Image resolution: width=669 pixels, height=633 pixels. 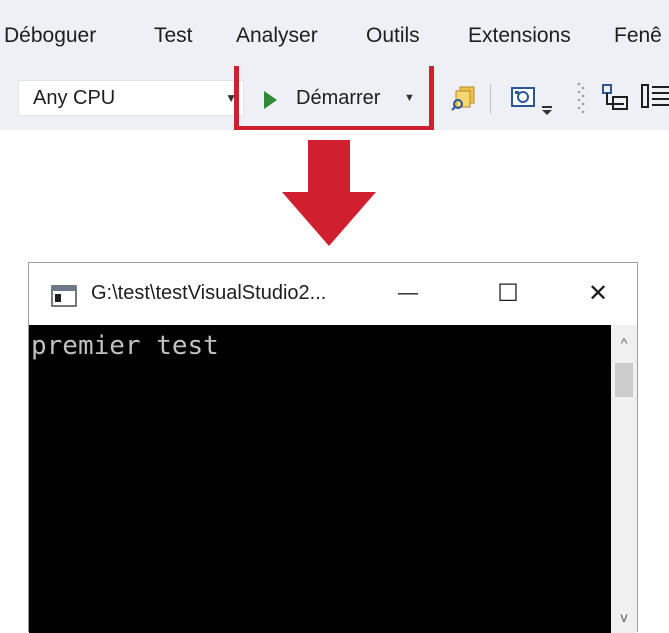 What do you see at coordinates (125, 346) in the screenshot?
I see `console-output-text: premier test` at bounding box center [125, 346].